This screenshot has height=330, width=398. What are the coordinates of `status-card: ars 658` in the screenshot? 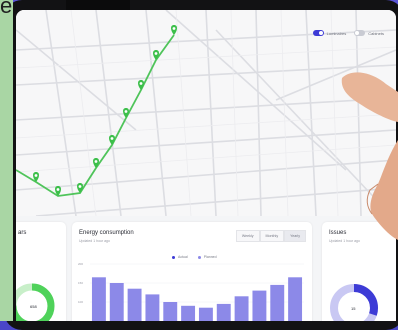 It's located at (41, 271).